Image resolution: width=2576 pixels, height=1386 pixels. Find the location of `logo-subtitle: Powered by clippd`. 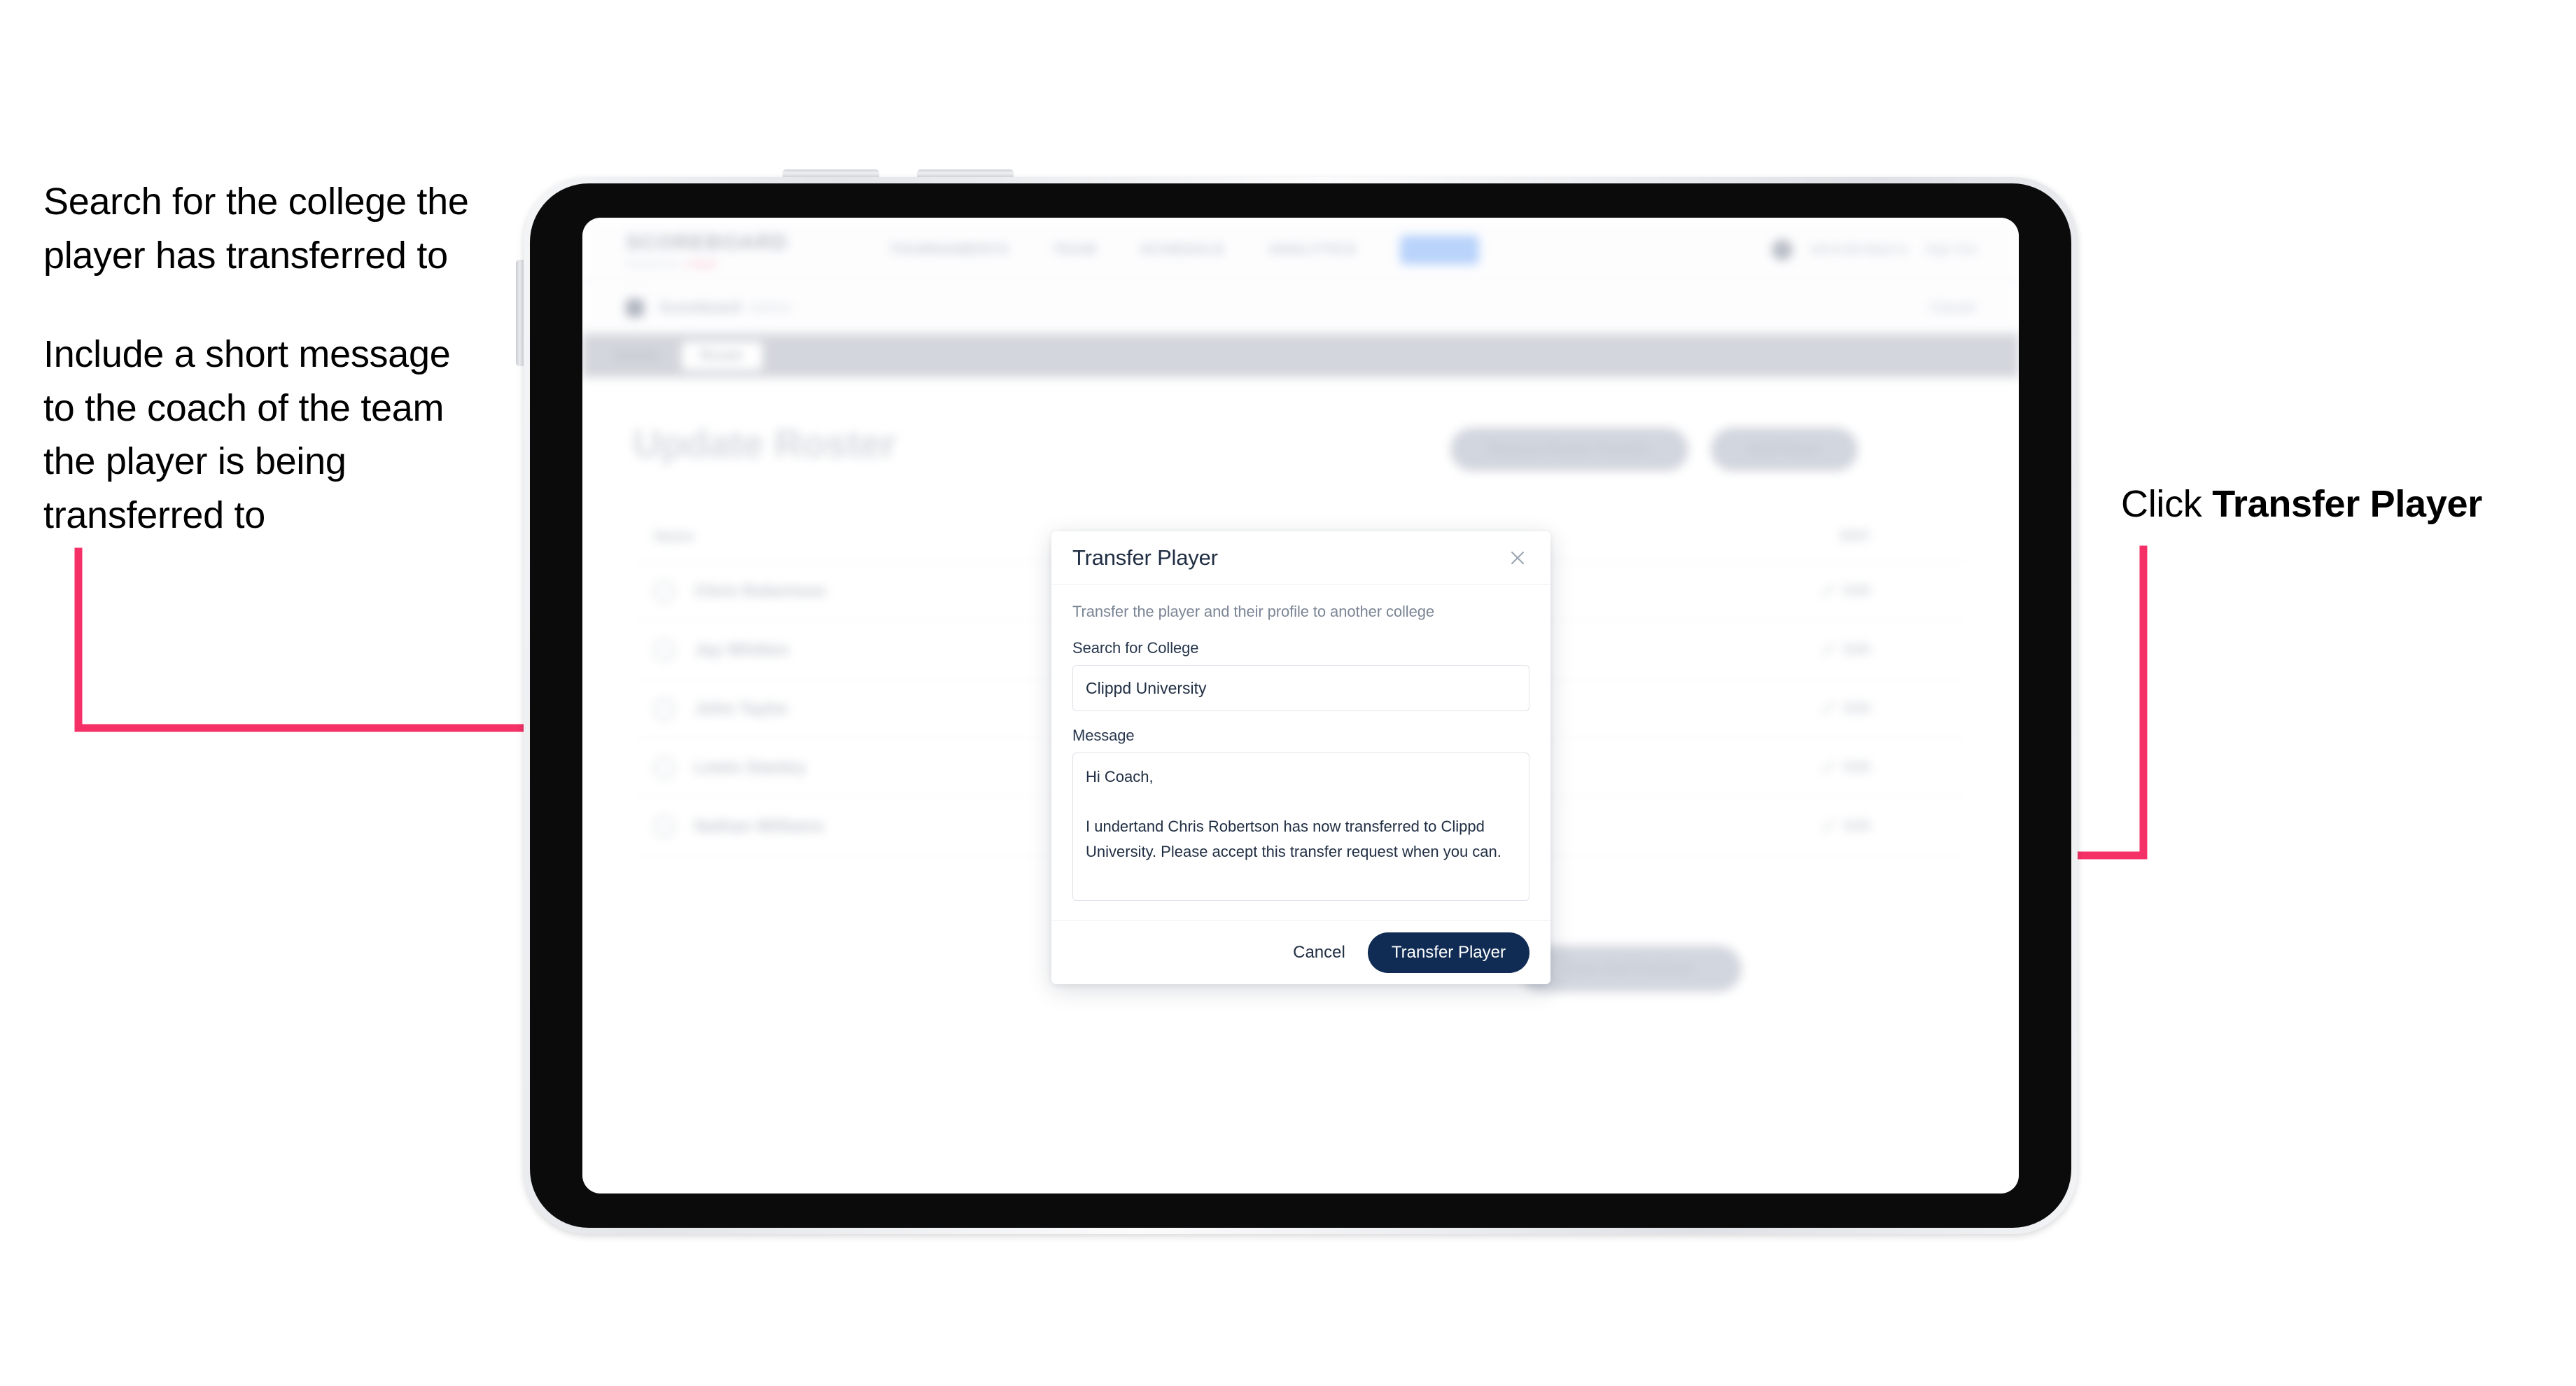

logo-subtitle: Powered by clippd is located at coordinates (694, 263).